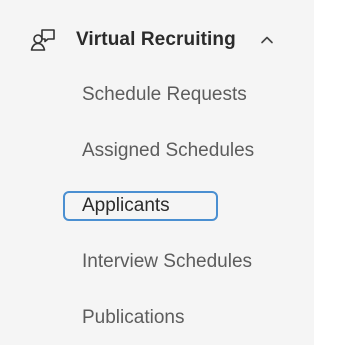 This screenshot has height=345, width=337. Describe the element at coordinates (164, 95) in the screenshot. I see `nav-item-schedule-requests: Schedule Requests` at that location.